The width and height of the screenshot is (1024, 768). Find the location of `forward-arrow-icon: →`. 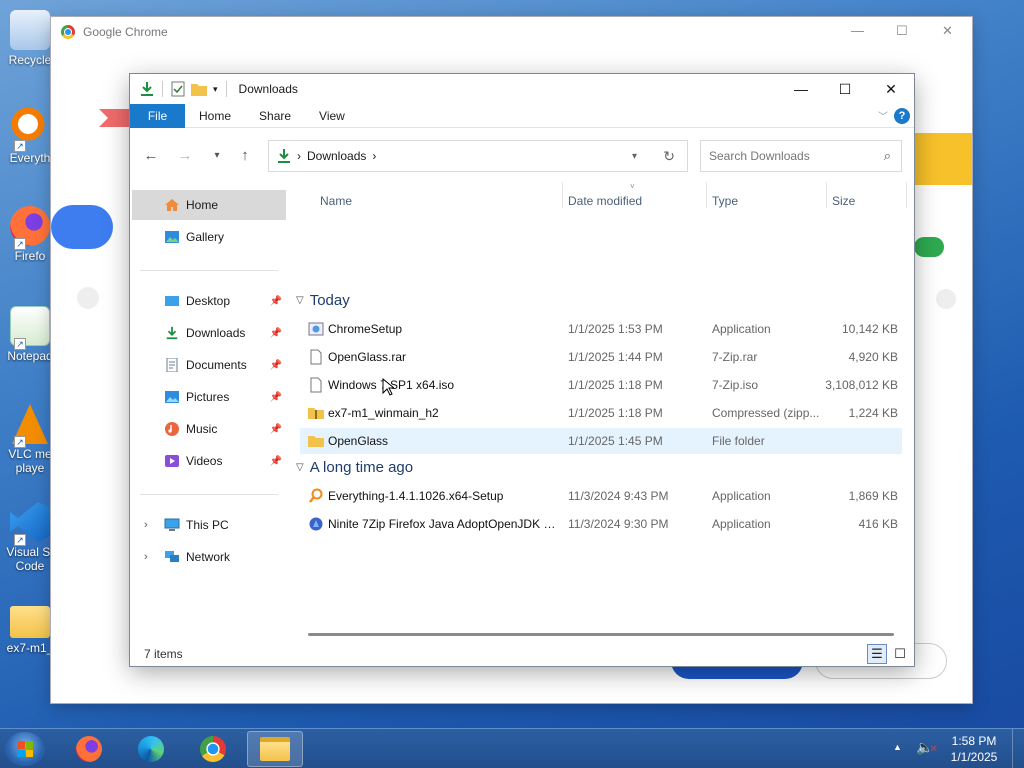

forward-arrow-icon: → is located at coordinates (185, 155).